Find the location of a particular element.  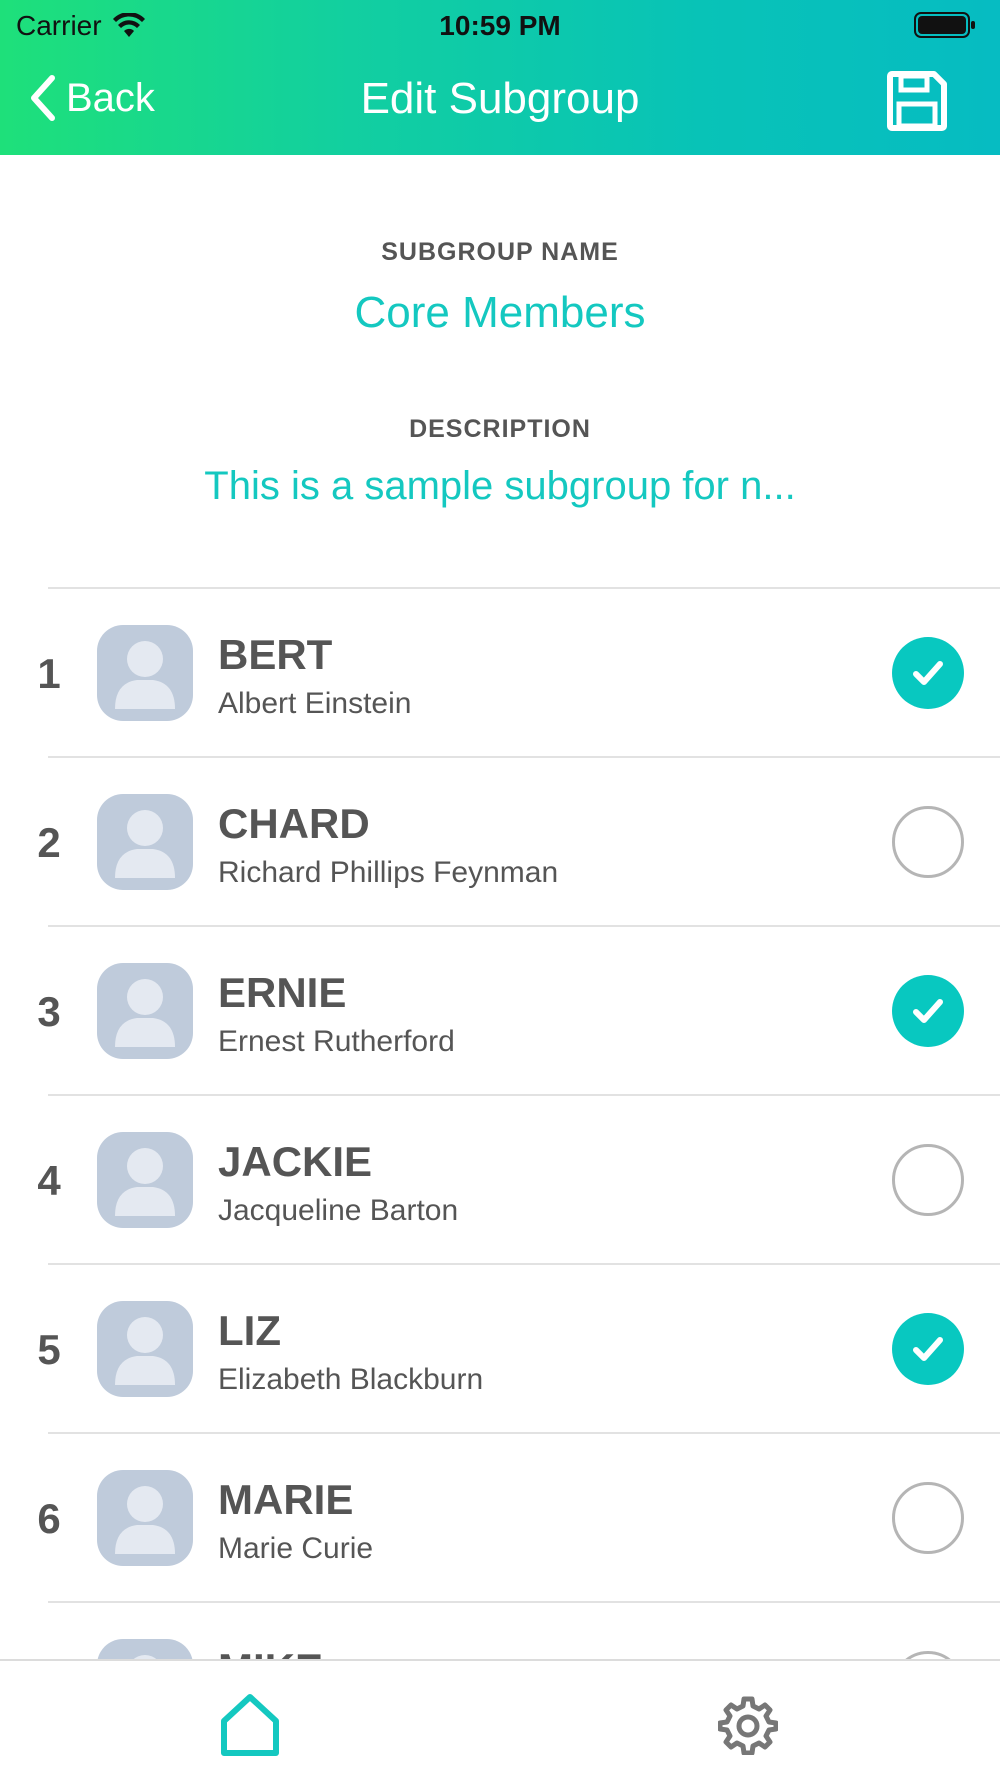

member-row: 5 LIZ Elizabeth Blackburn is located at coordinates (500, 1347).